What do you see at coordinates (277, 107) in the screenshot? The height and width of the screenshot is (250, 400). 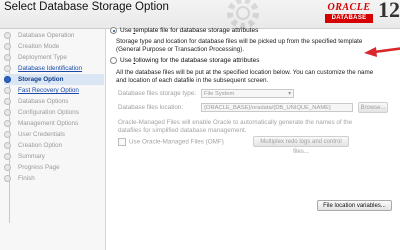 I see `files-location-input: {ORACLE_BASE}/oradata/{DB_UNIQUE_NAME}` at bounding box center [277, 107].